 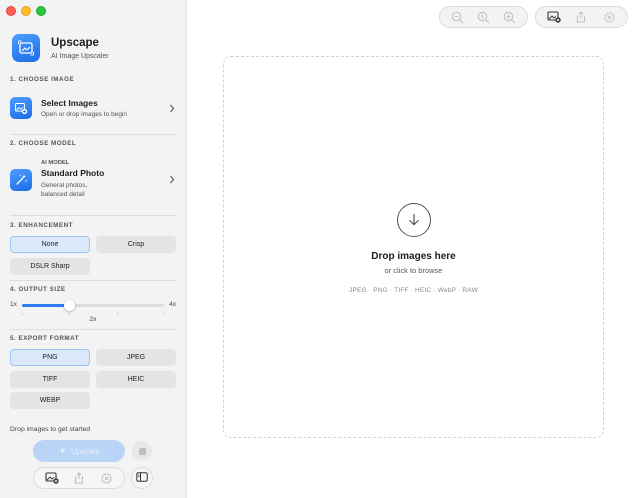 What do you see at coordinates (64, 185) in the screenshot?
I see `model-description-line1: General photos,` at bounding box center [64, 185].